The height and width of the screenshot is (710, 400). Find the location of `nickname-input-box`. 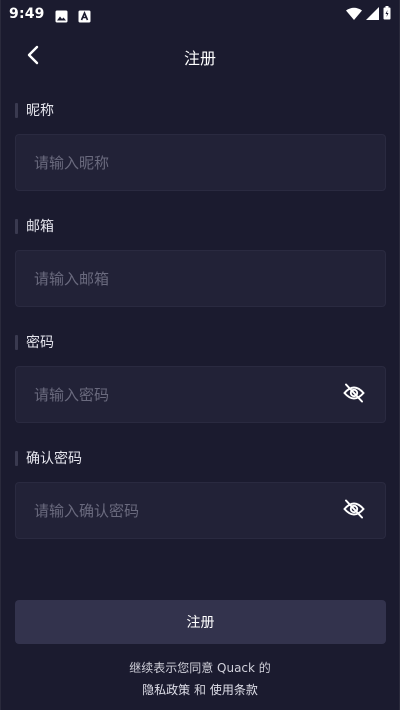

nickname-input-box is located at coordinates (200, 162).